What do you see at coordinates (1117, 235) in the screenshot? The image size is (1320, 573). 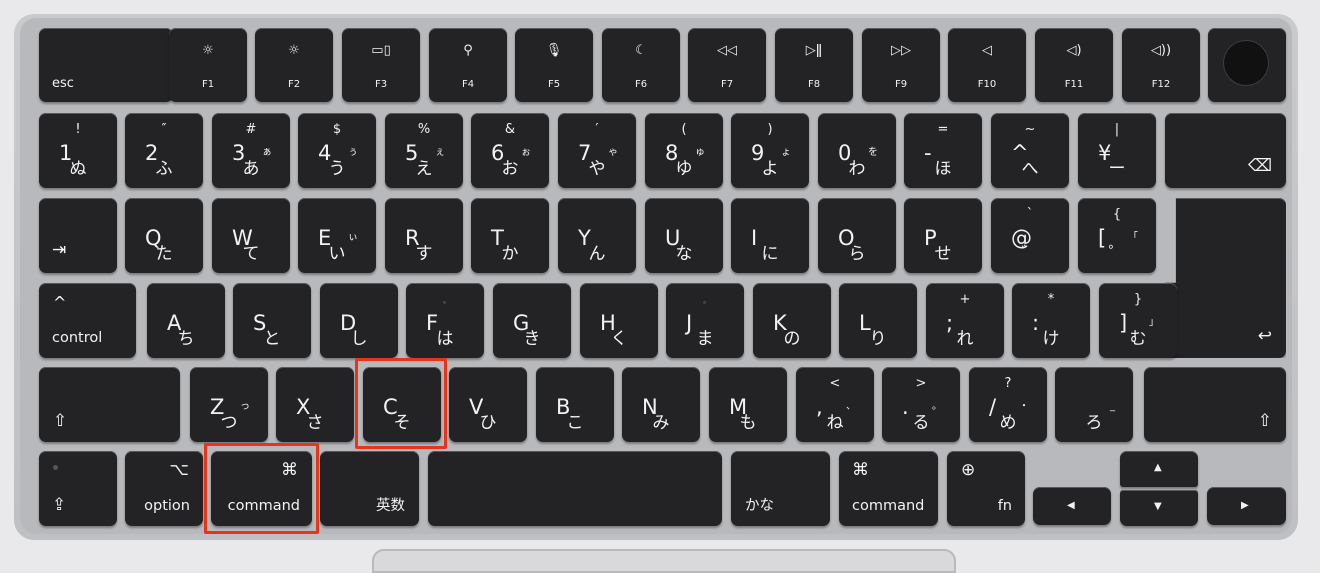 I see `key-[: { [ 「 ゜` at bounding box center [1117, 235].